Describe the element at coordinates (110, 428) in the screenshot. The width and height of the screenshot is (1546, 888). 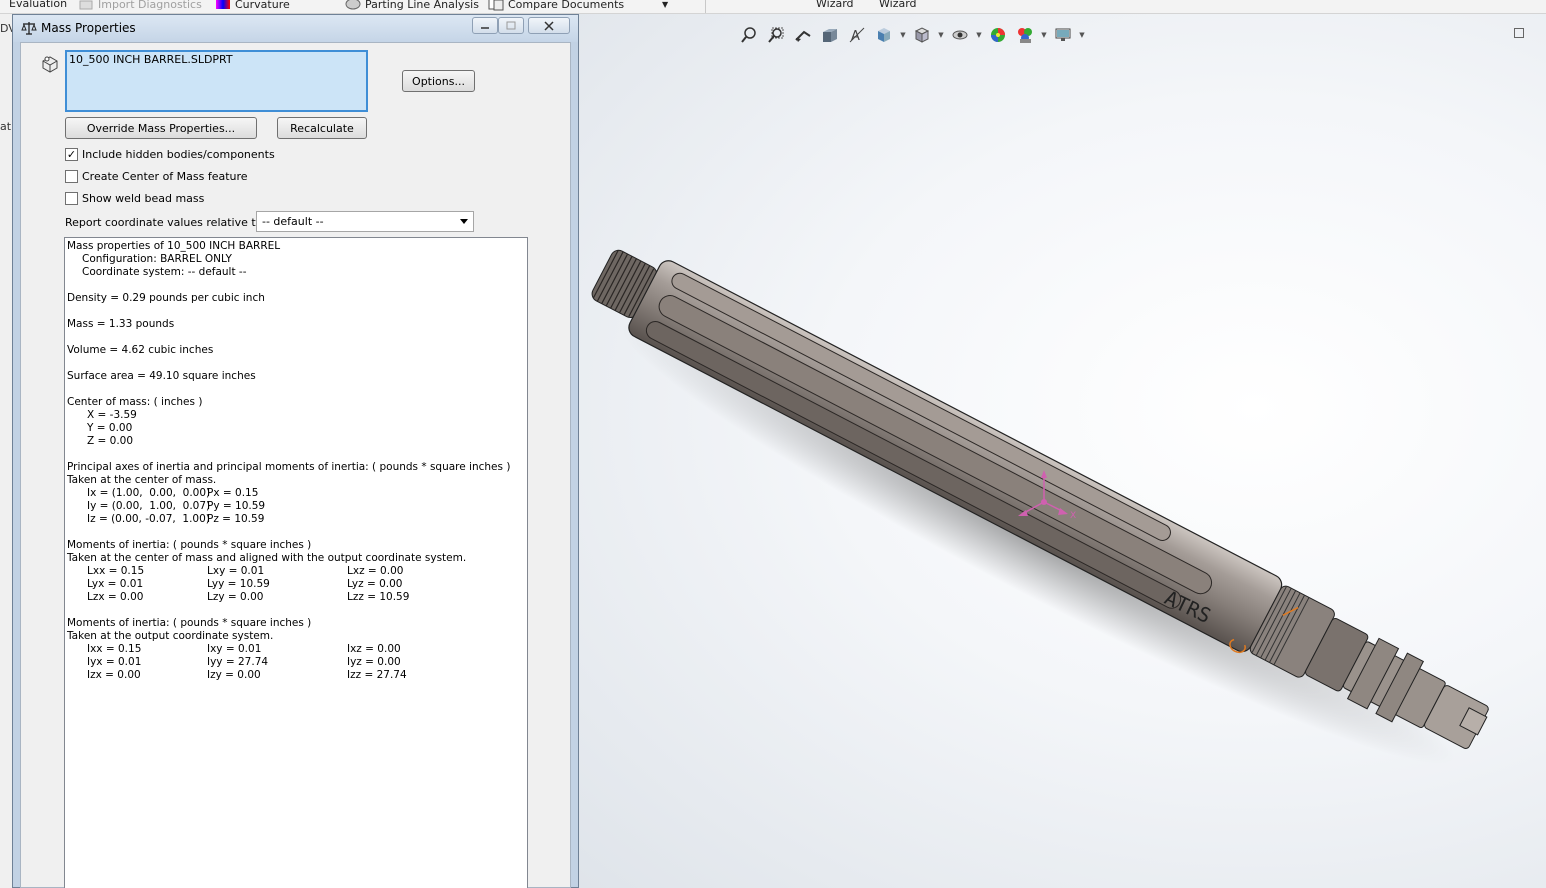
I see `center-of-mass-y: Y = 0.00` at that location.